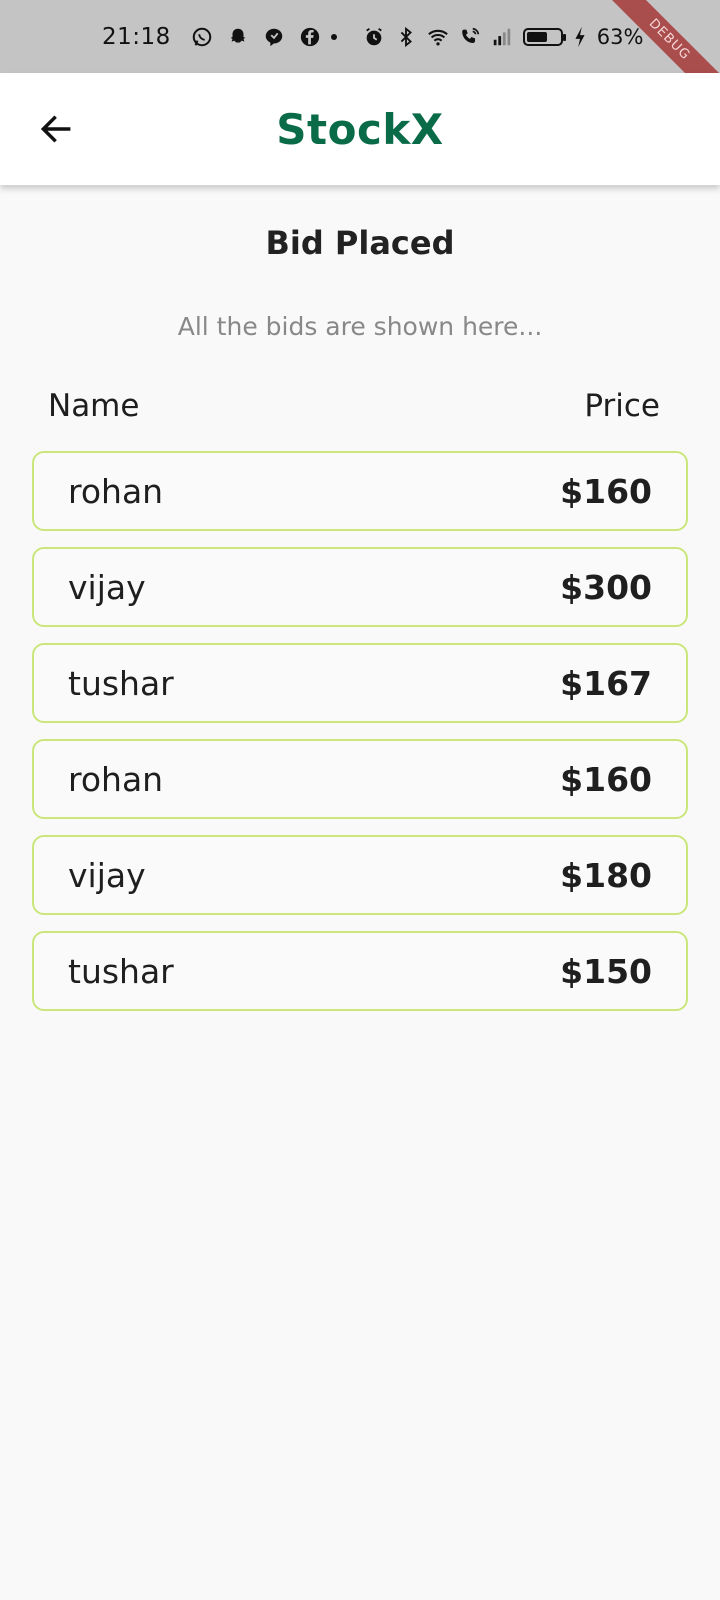 The width and height of the screenshot is (720, 1600). I want to click on battery-percent: 63%, so click(620, 36).